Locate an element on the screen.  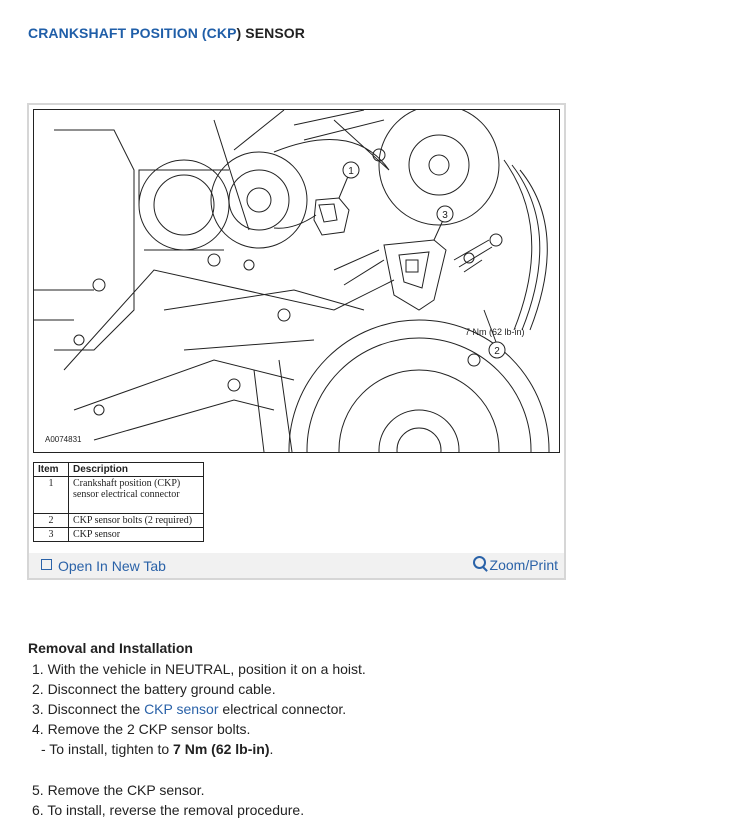
zoom-print-link: Zoom/Print is located at coordinates (515, 564).